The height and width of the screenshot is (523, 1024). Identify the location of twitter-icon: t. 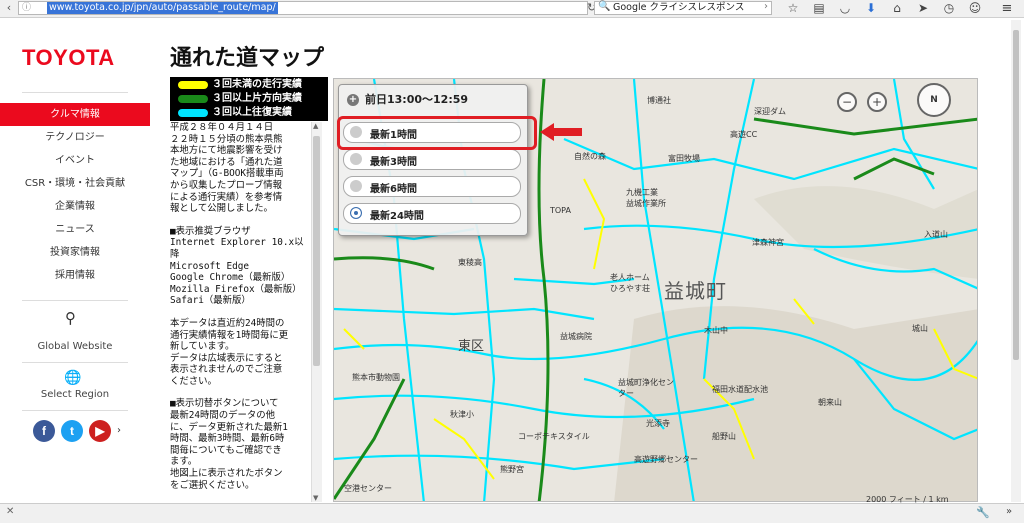
(72, 431).